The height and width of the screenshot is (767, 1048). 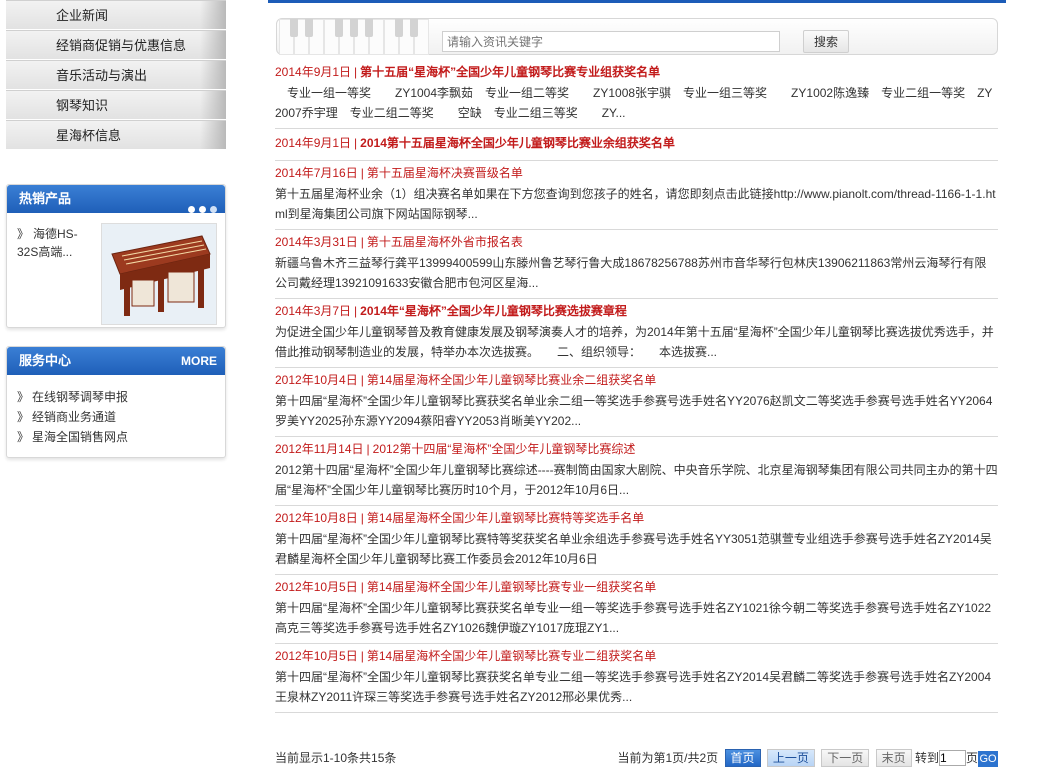 I want to click on first-page-button: 首页, so click(x=742, y=758).